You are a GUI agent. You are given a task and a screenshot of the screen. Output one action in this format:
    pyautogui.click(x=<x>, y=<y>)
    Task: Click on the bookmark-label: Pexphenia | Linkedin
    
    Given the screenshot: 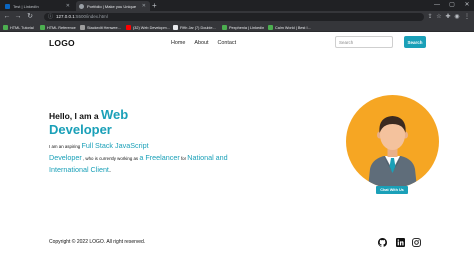 What is the action you would take?
    pyautogui.click(x=247, y=27)
    